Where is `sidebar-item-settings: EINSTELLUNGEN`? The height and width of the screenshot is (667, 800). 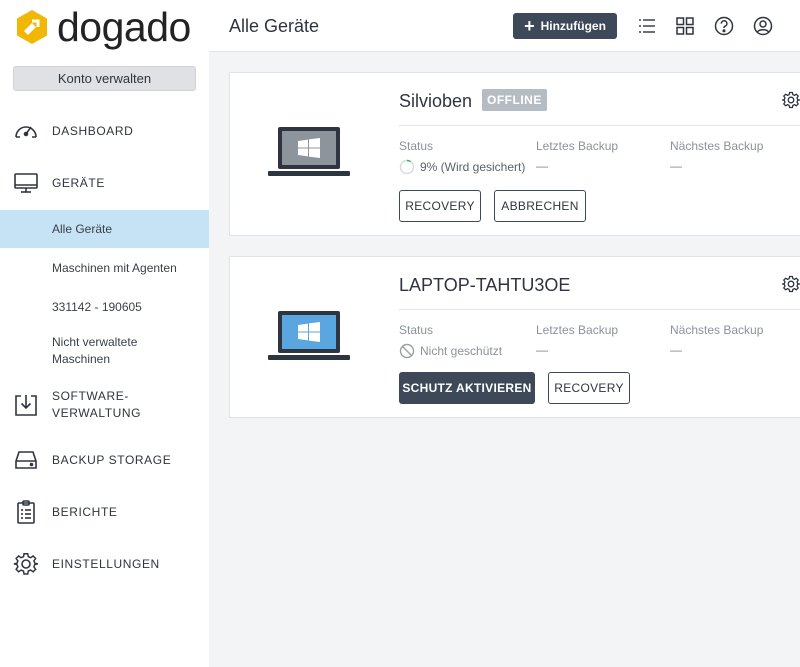
sidebar-item-settings: EINSTELLUNGEN is located at coordinates (104, 564).